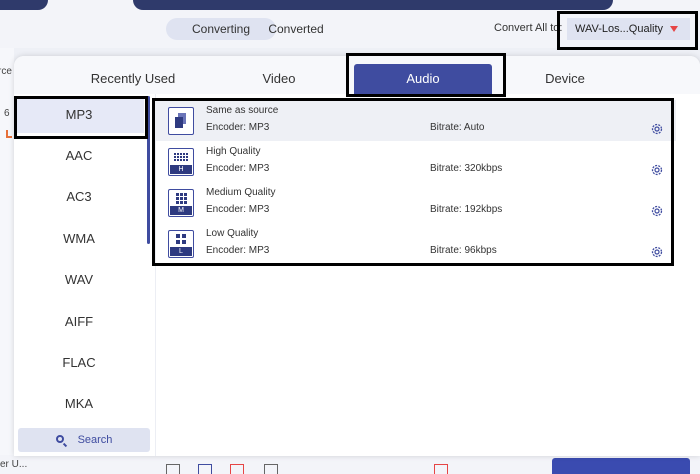 Image resolution: width=700 pixels, height=474 pixels. What do you see at coordinates (205, 469) in the screenshot?
I see `hardware-accel-icon` at bounding box center [205, 469].